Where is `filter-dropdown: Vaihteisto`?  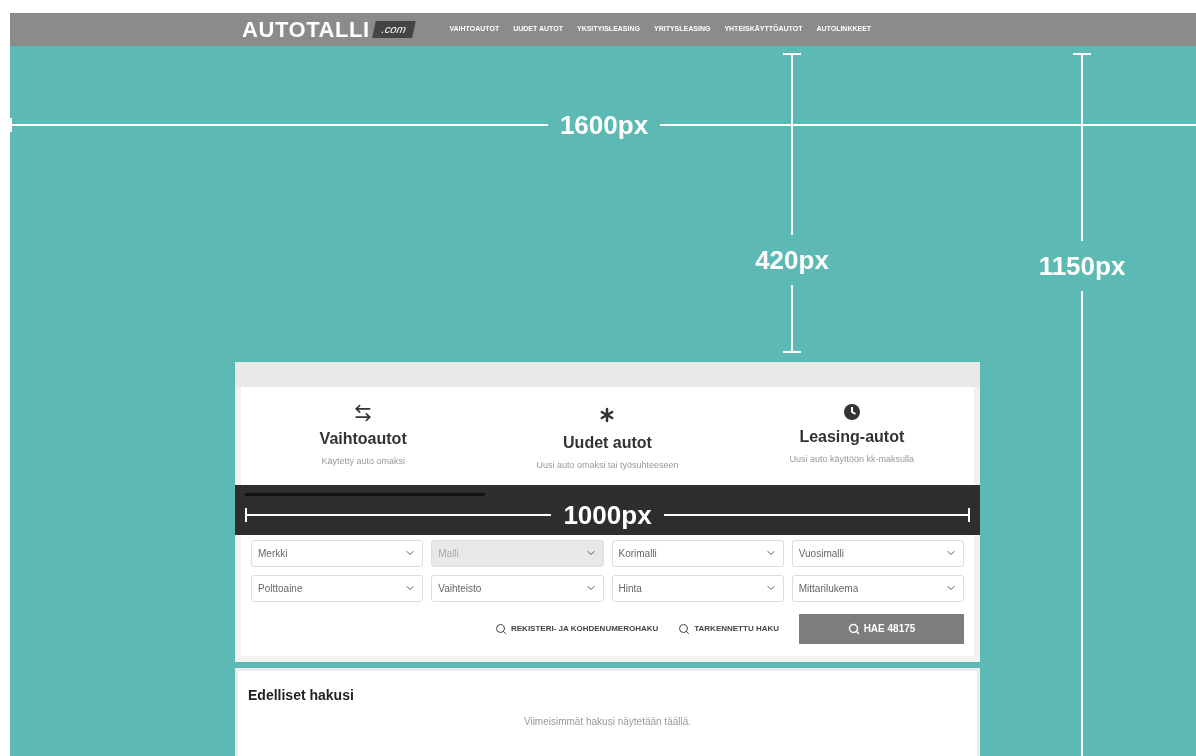
filter-dropdown: Vaihteisto is located at coordinates (517, 588).